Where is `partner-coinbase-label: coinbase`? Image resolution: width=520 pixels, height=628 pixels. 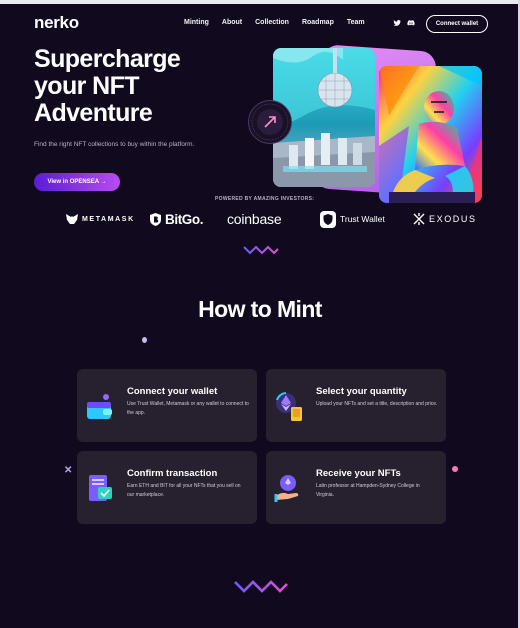 partner-coinbase-label: coinbase is located at coordinates (254, 219).